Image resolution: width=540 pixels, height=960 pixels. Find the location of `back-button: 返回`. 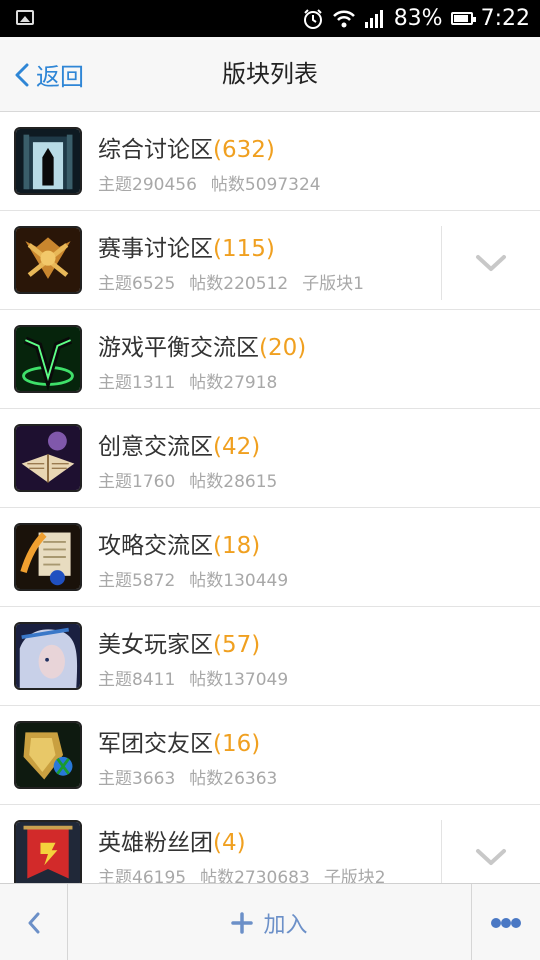

back-button: 返回 is located at coordinates (49, 74).